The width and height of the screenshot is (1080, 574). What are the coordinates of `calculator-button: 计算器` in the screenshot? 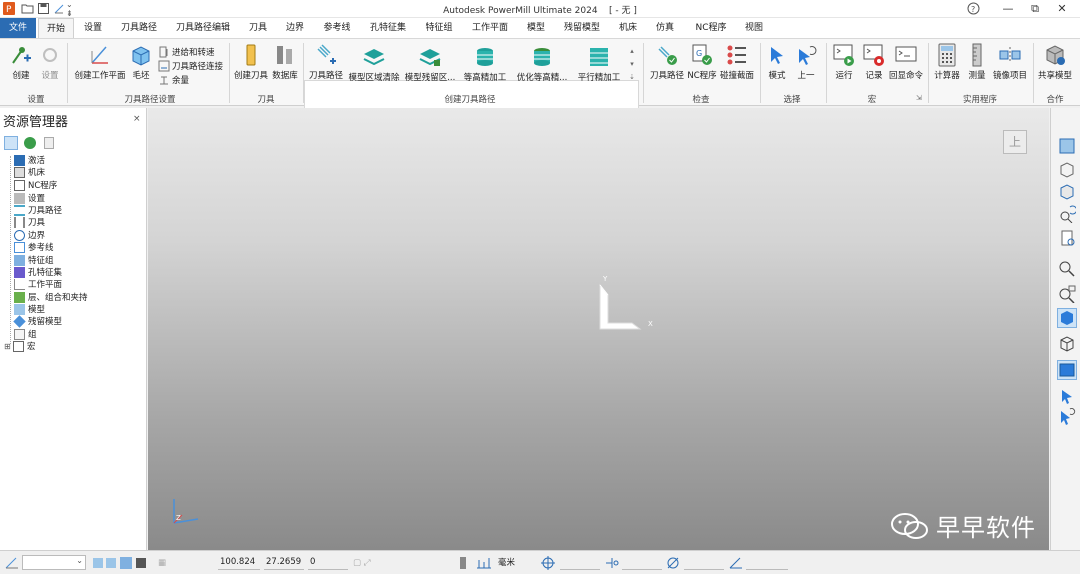 It's located at (947, 62).